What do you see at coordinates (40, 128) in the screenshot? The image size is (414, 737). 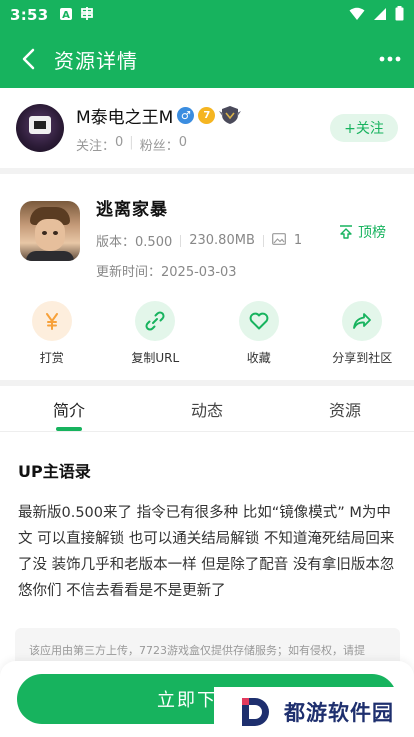 I see `avatar` at bounding box center [40, 128].